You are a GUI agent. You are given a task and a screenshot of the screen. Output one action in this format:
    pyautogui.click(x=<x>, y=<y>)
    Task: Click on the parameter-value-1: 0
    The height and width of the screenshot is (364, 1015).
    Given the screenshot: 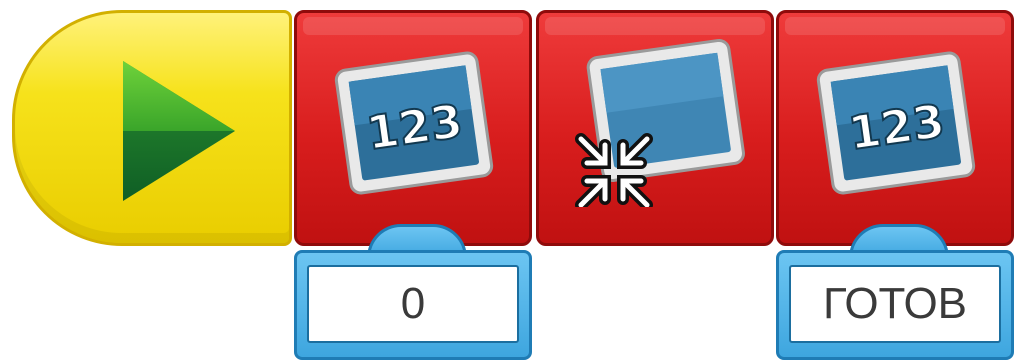 What is the action you would take?
    pyautogui.click(x=413, y=304)
    